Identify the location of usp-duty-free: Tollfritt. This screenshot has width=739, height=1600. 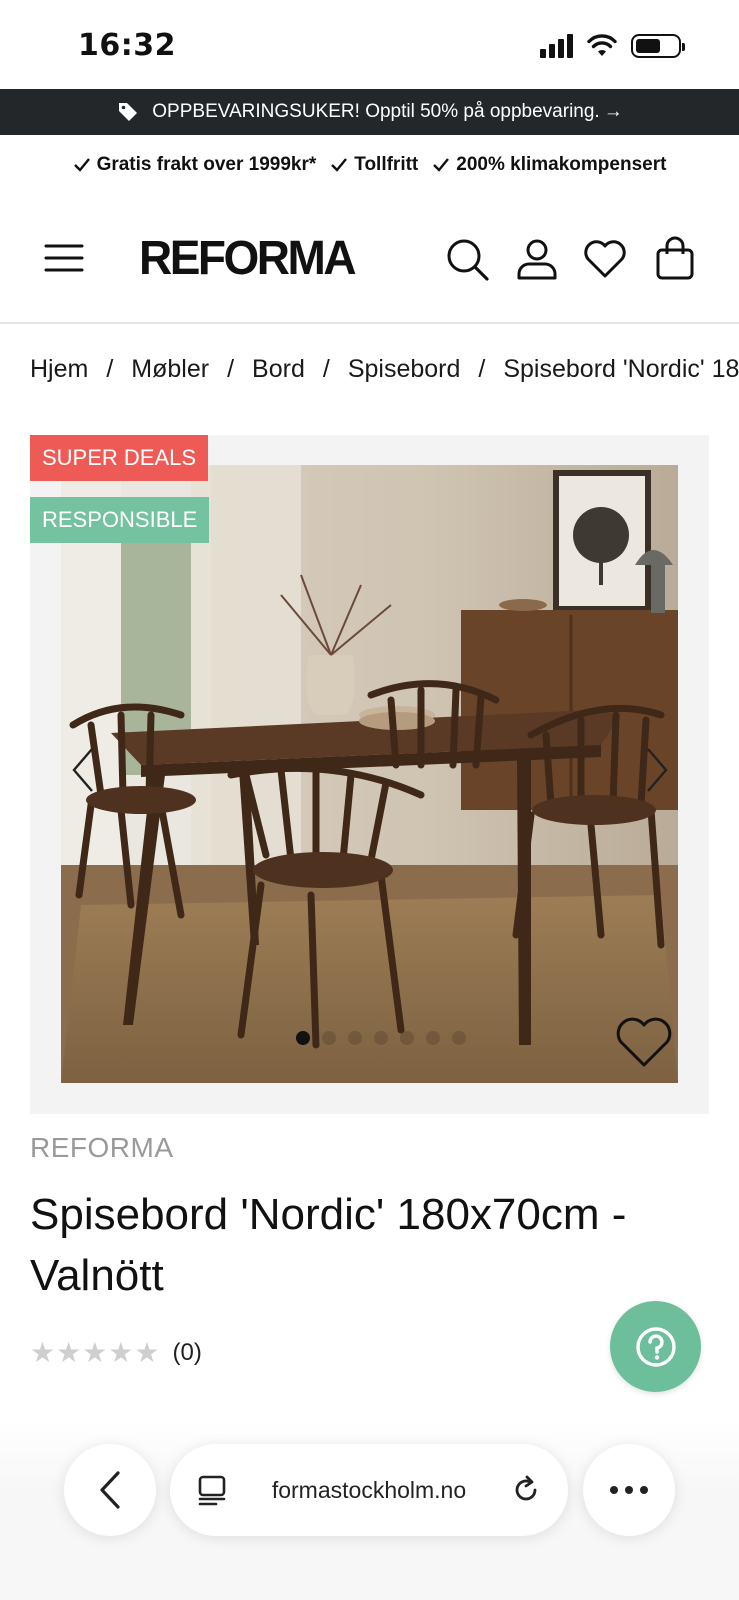
(374, 165).